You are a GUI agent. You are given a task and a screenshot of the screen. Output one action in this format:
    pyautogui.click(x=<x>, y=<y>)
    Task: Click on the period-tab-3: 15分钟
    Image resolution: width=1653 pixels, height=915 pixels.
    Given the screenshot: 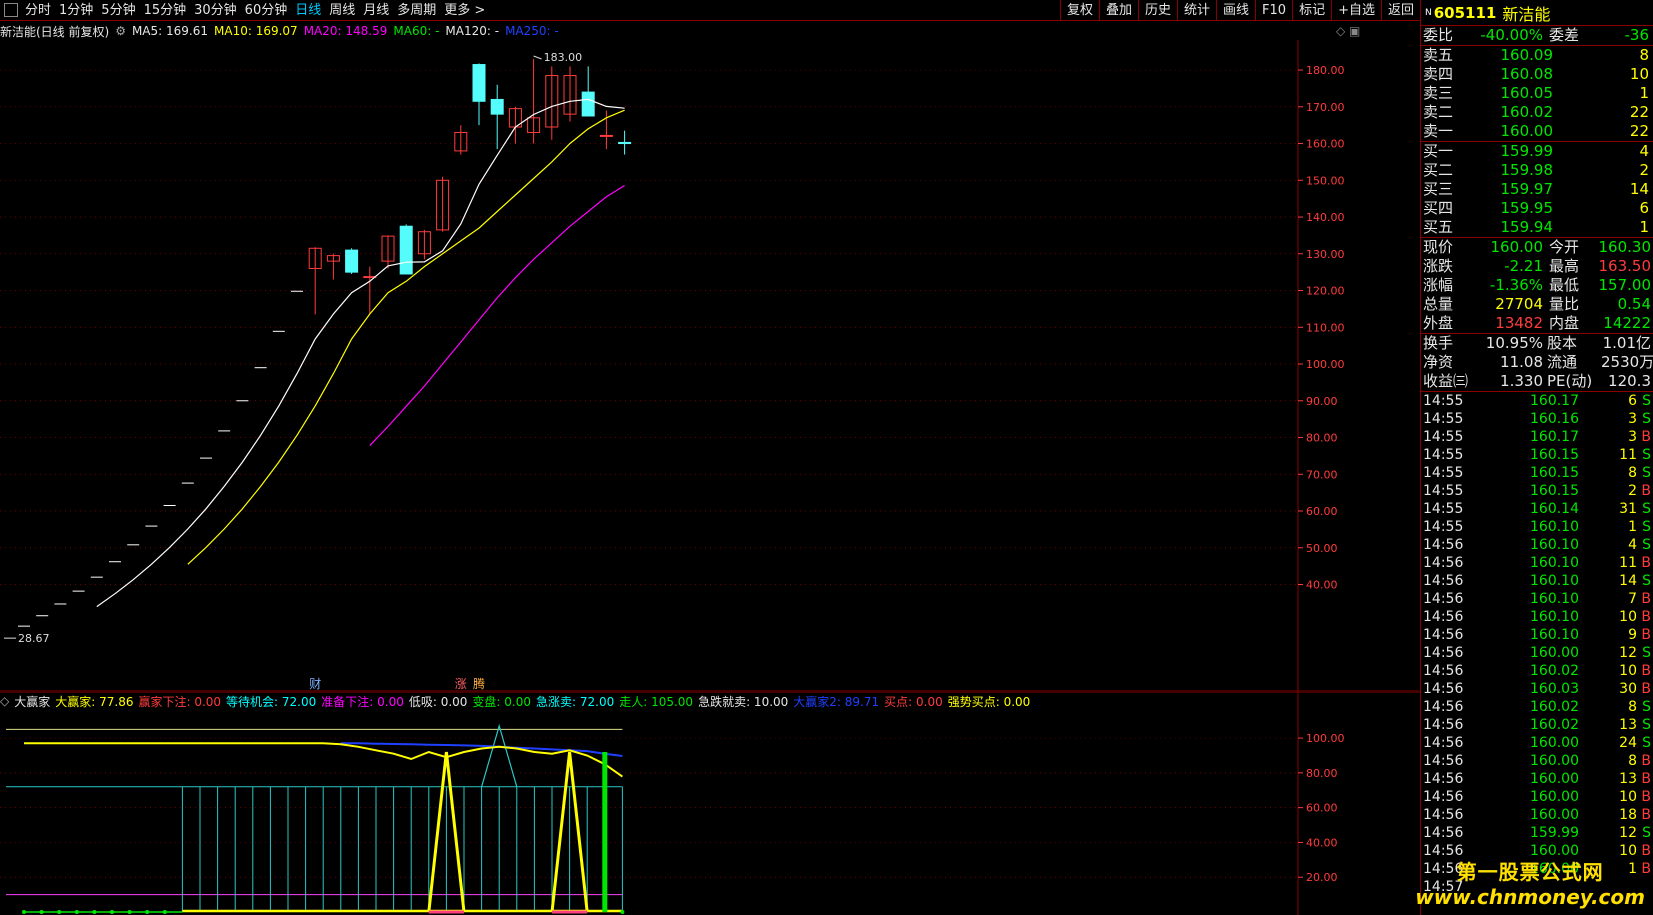 What is the action you would take?
    pyautogui.click(x=165, y=10)
    